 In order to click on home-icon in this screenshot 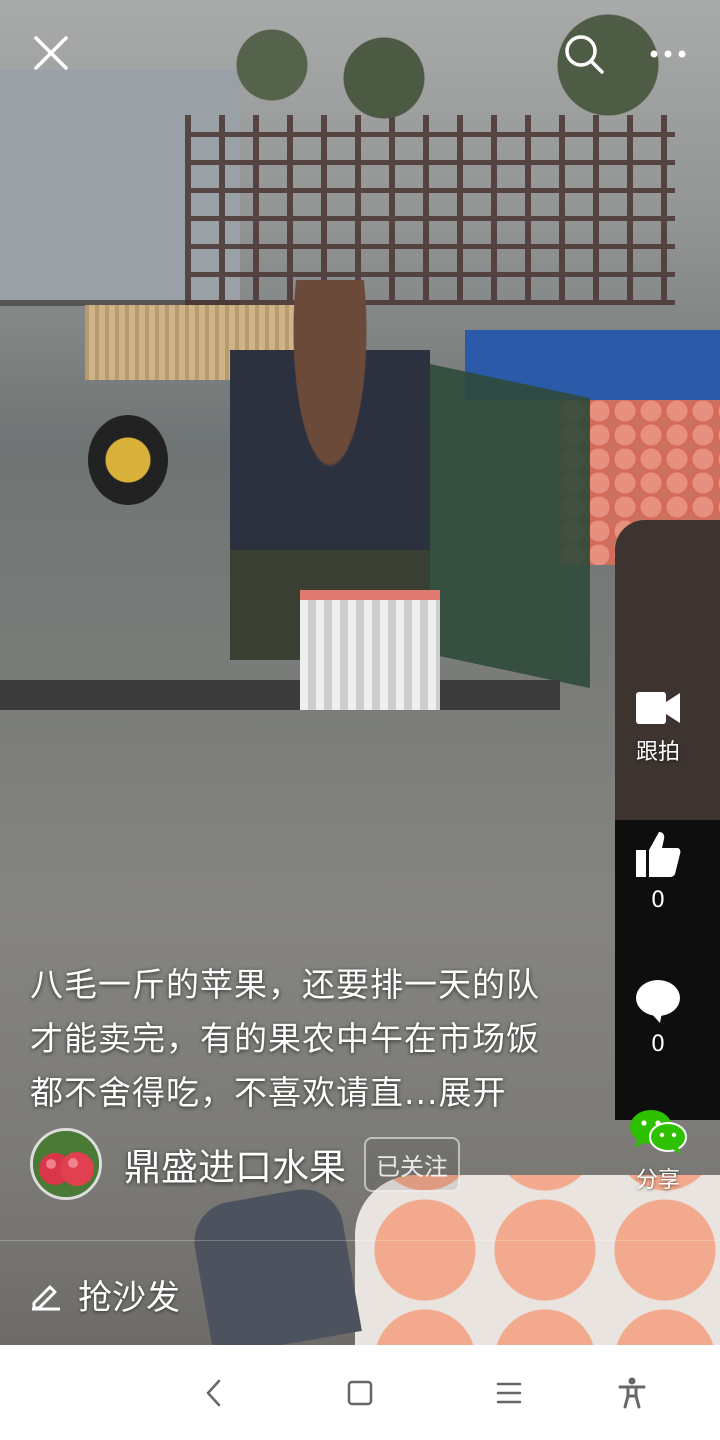, I will do `click(360, 1393)`.